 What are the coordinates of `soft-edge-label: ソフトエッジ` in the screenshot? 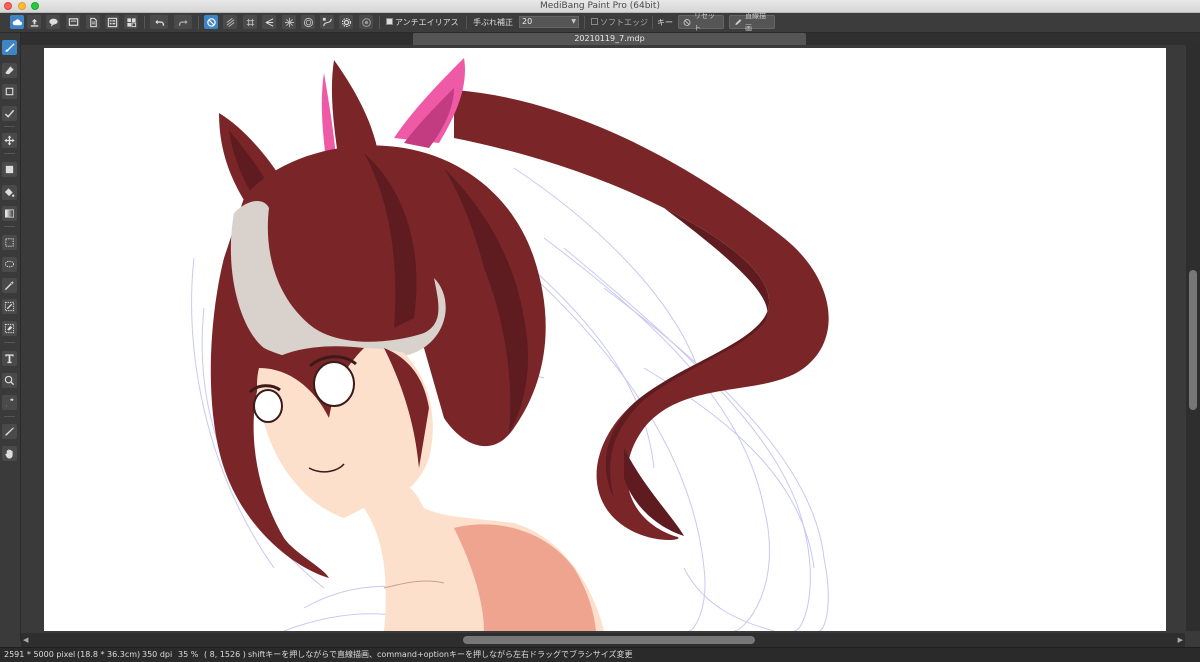 It's located at (624, 22).